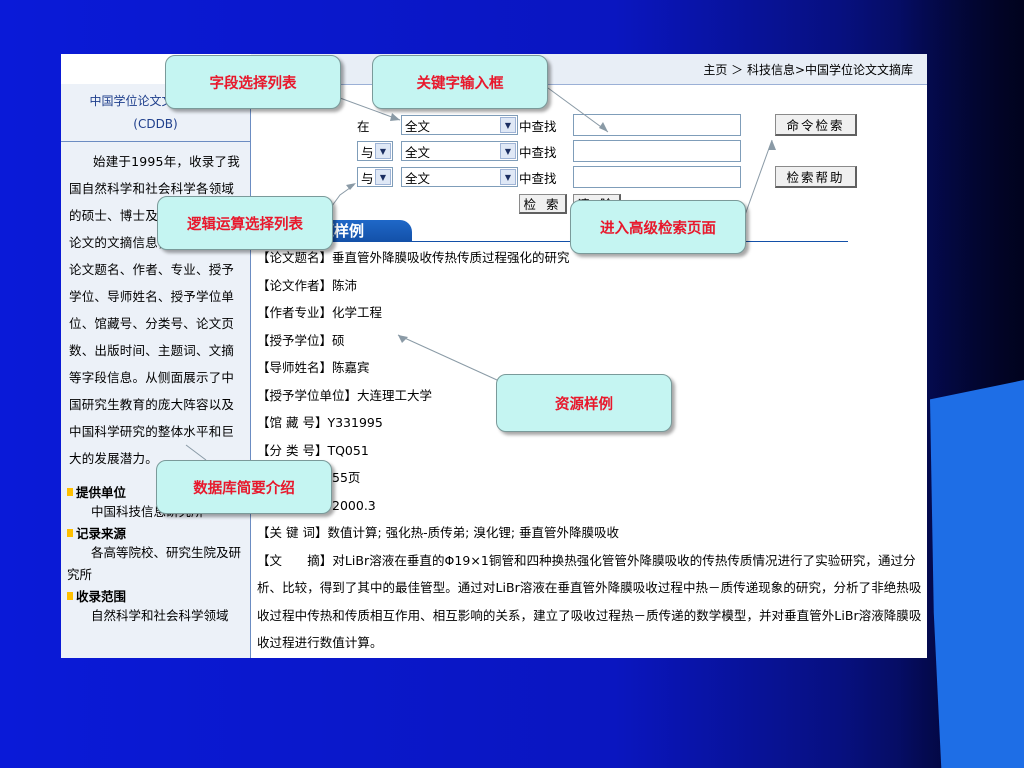 The height and width of the screenshot is (768, 1024). What do you see at coordinates (543, 204) in the screenshot?
I see `search-button: 检 索` at bounding box center [543, 204].